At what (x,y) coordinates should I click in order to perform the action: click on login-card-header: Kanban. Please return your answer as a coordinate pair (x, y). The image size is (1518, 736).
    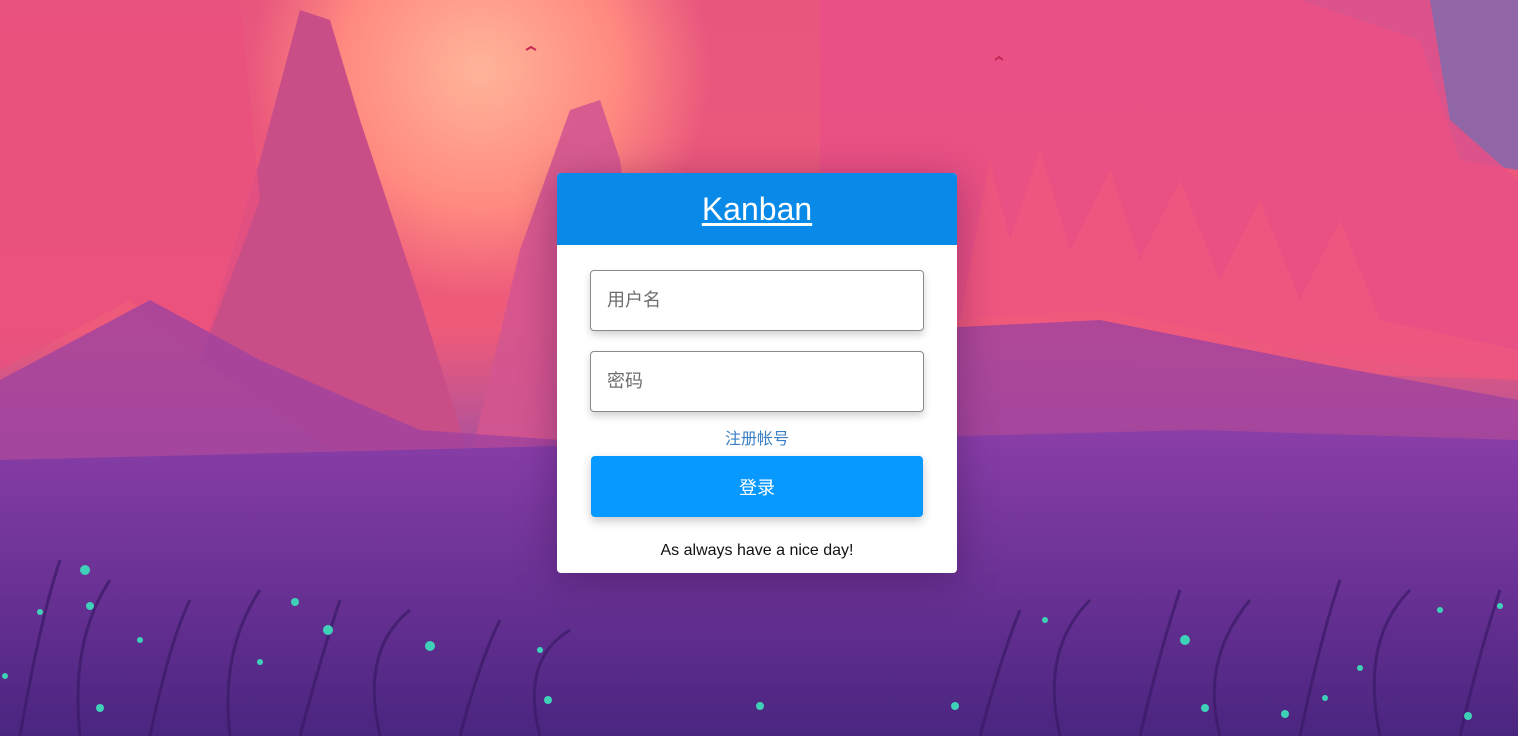
    Looking at the image, I should click on (757, 209).